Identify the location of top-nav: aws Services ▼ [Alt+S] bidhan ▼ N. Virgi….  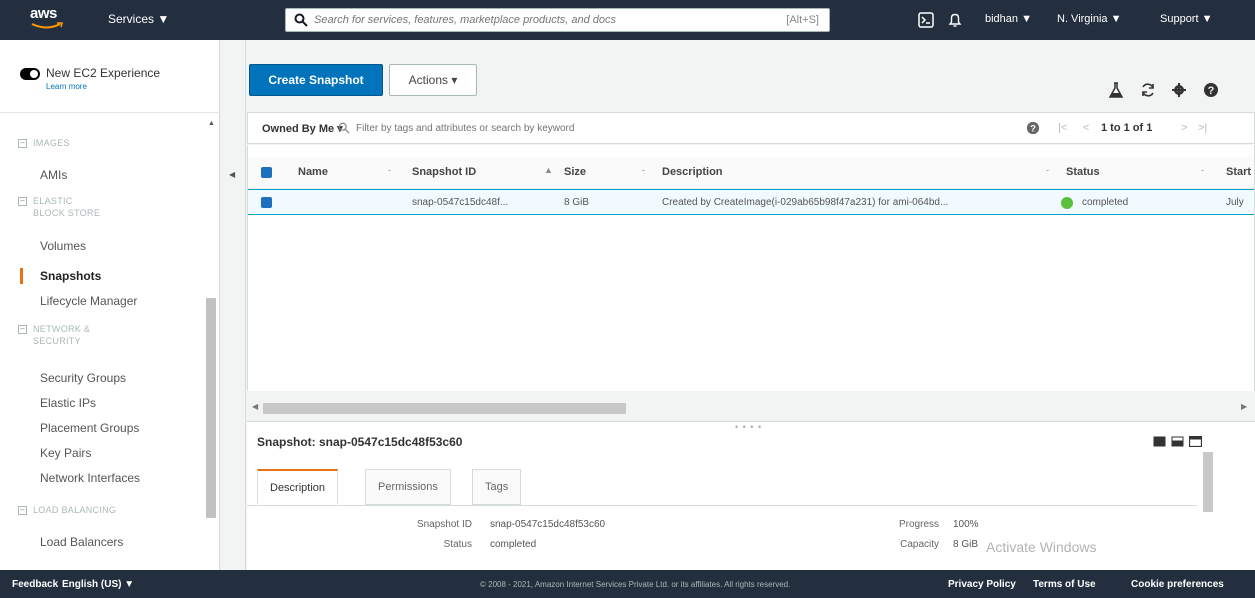
(627, 20).